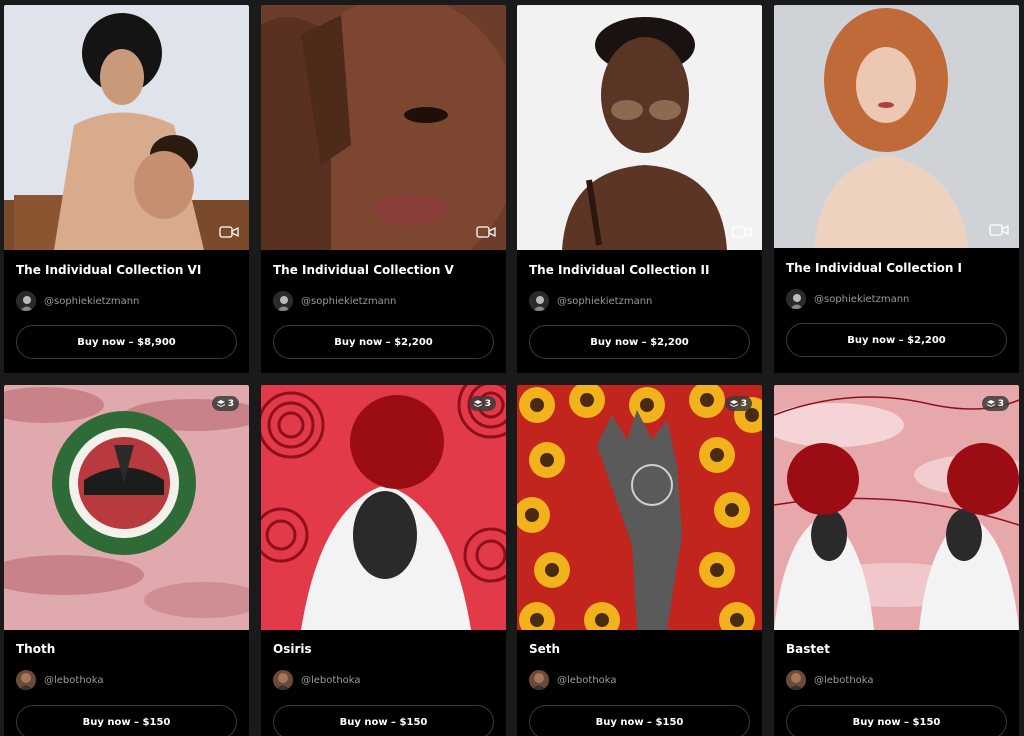  I want to click on card-title: The Individual Collection I, so click(874, 268).